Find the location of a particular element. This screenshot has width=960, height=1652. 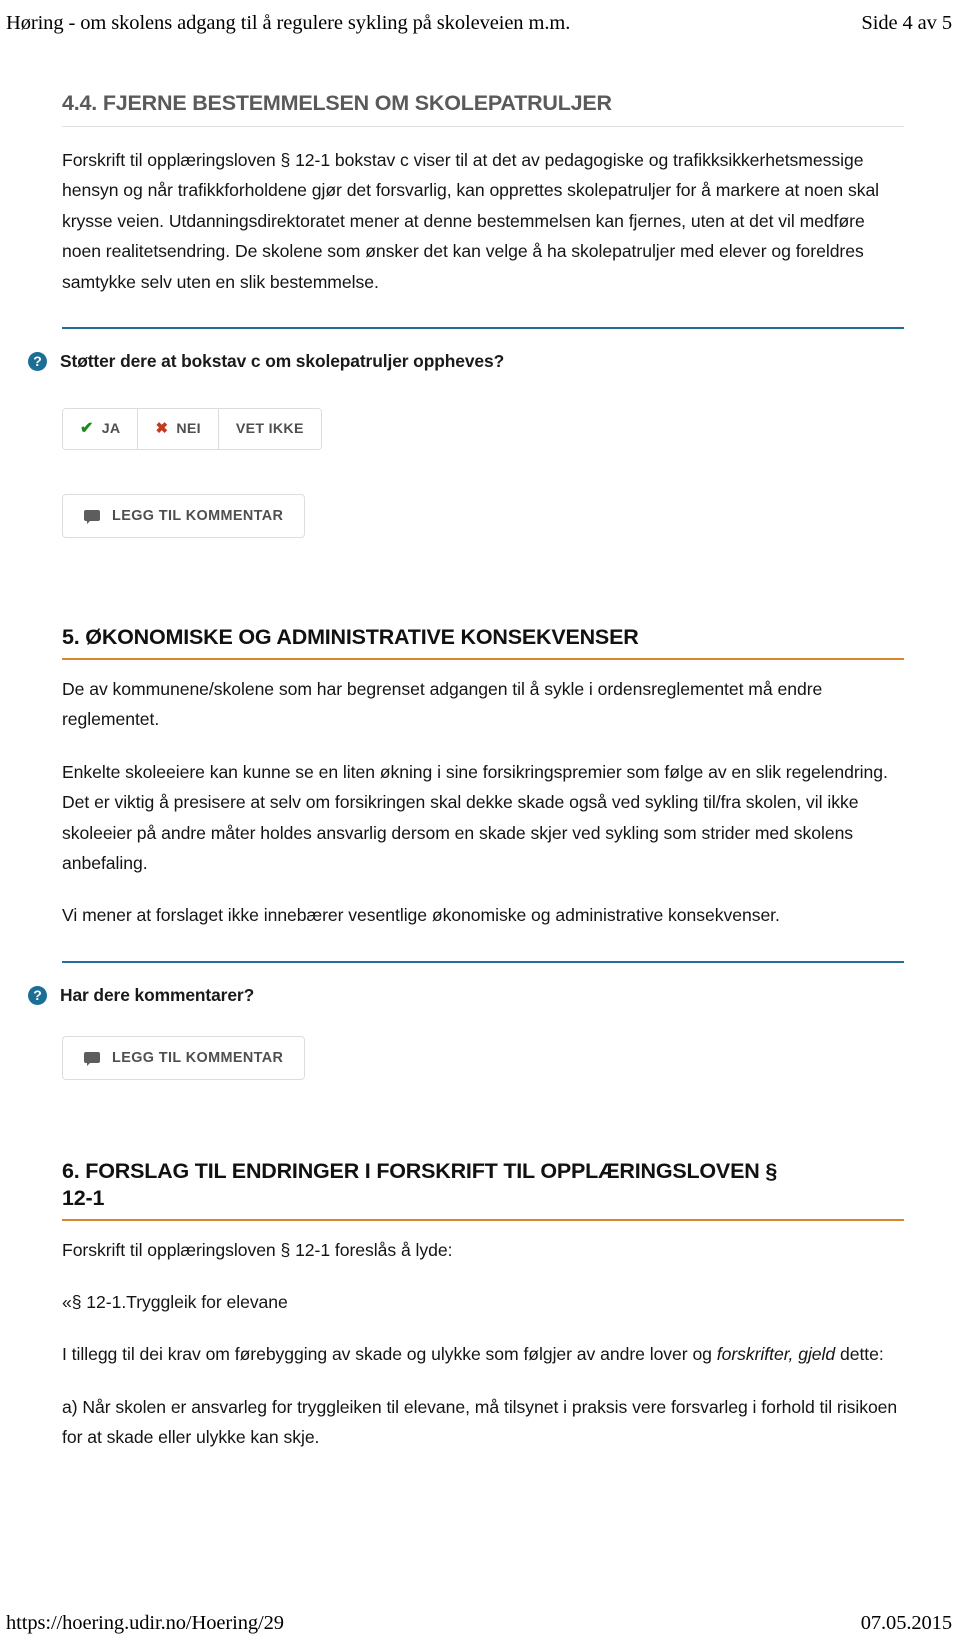

question-row-2: ? Har dere kommentarer? is located at coordinates (466, 995).